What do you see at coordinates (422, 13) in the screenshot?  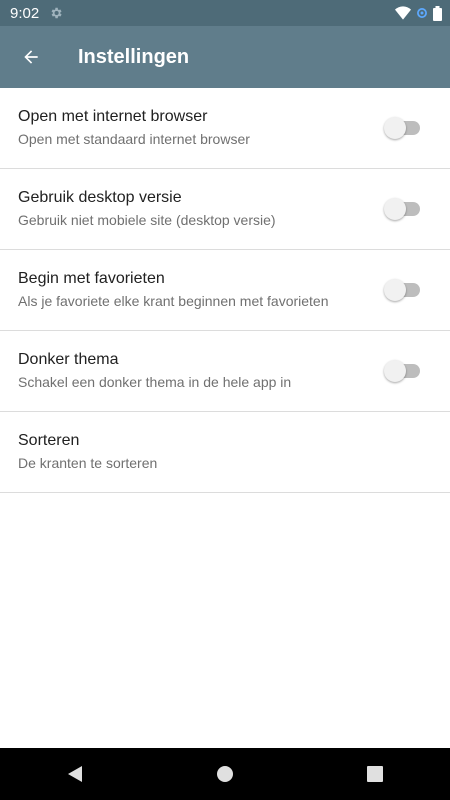 I see `sync-icon` at bounding box center [422, 13].